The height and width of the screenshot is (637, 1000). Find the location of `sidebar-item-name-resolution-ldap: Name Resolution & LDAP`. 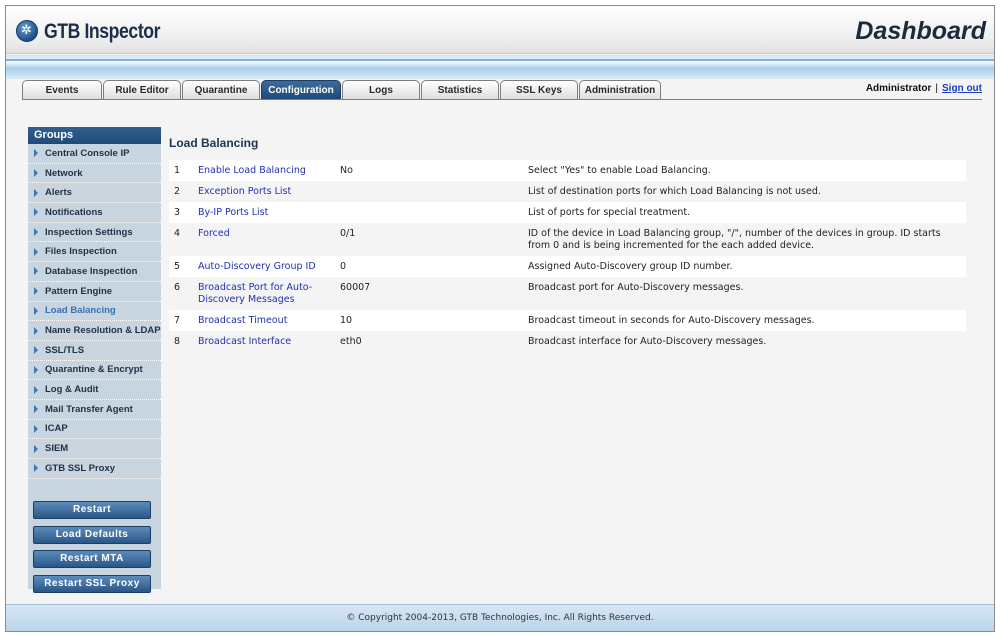

sidebar-item-name-resolution-ldap: Name Resolution & LDAP is located at coordinates (94, 331).